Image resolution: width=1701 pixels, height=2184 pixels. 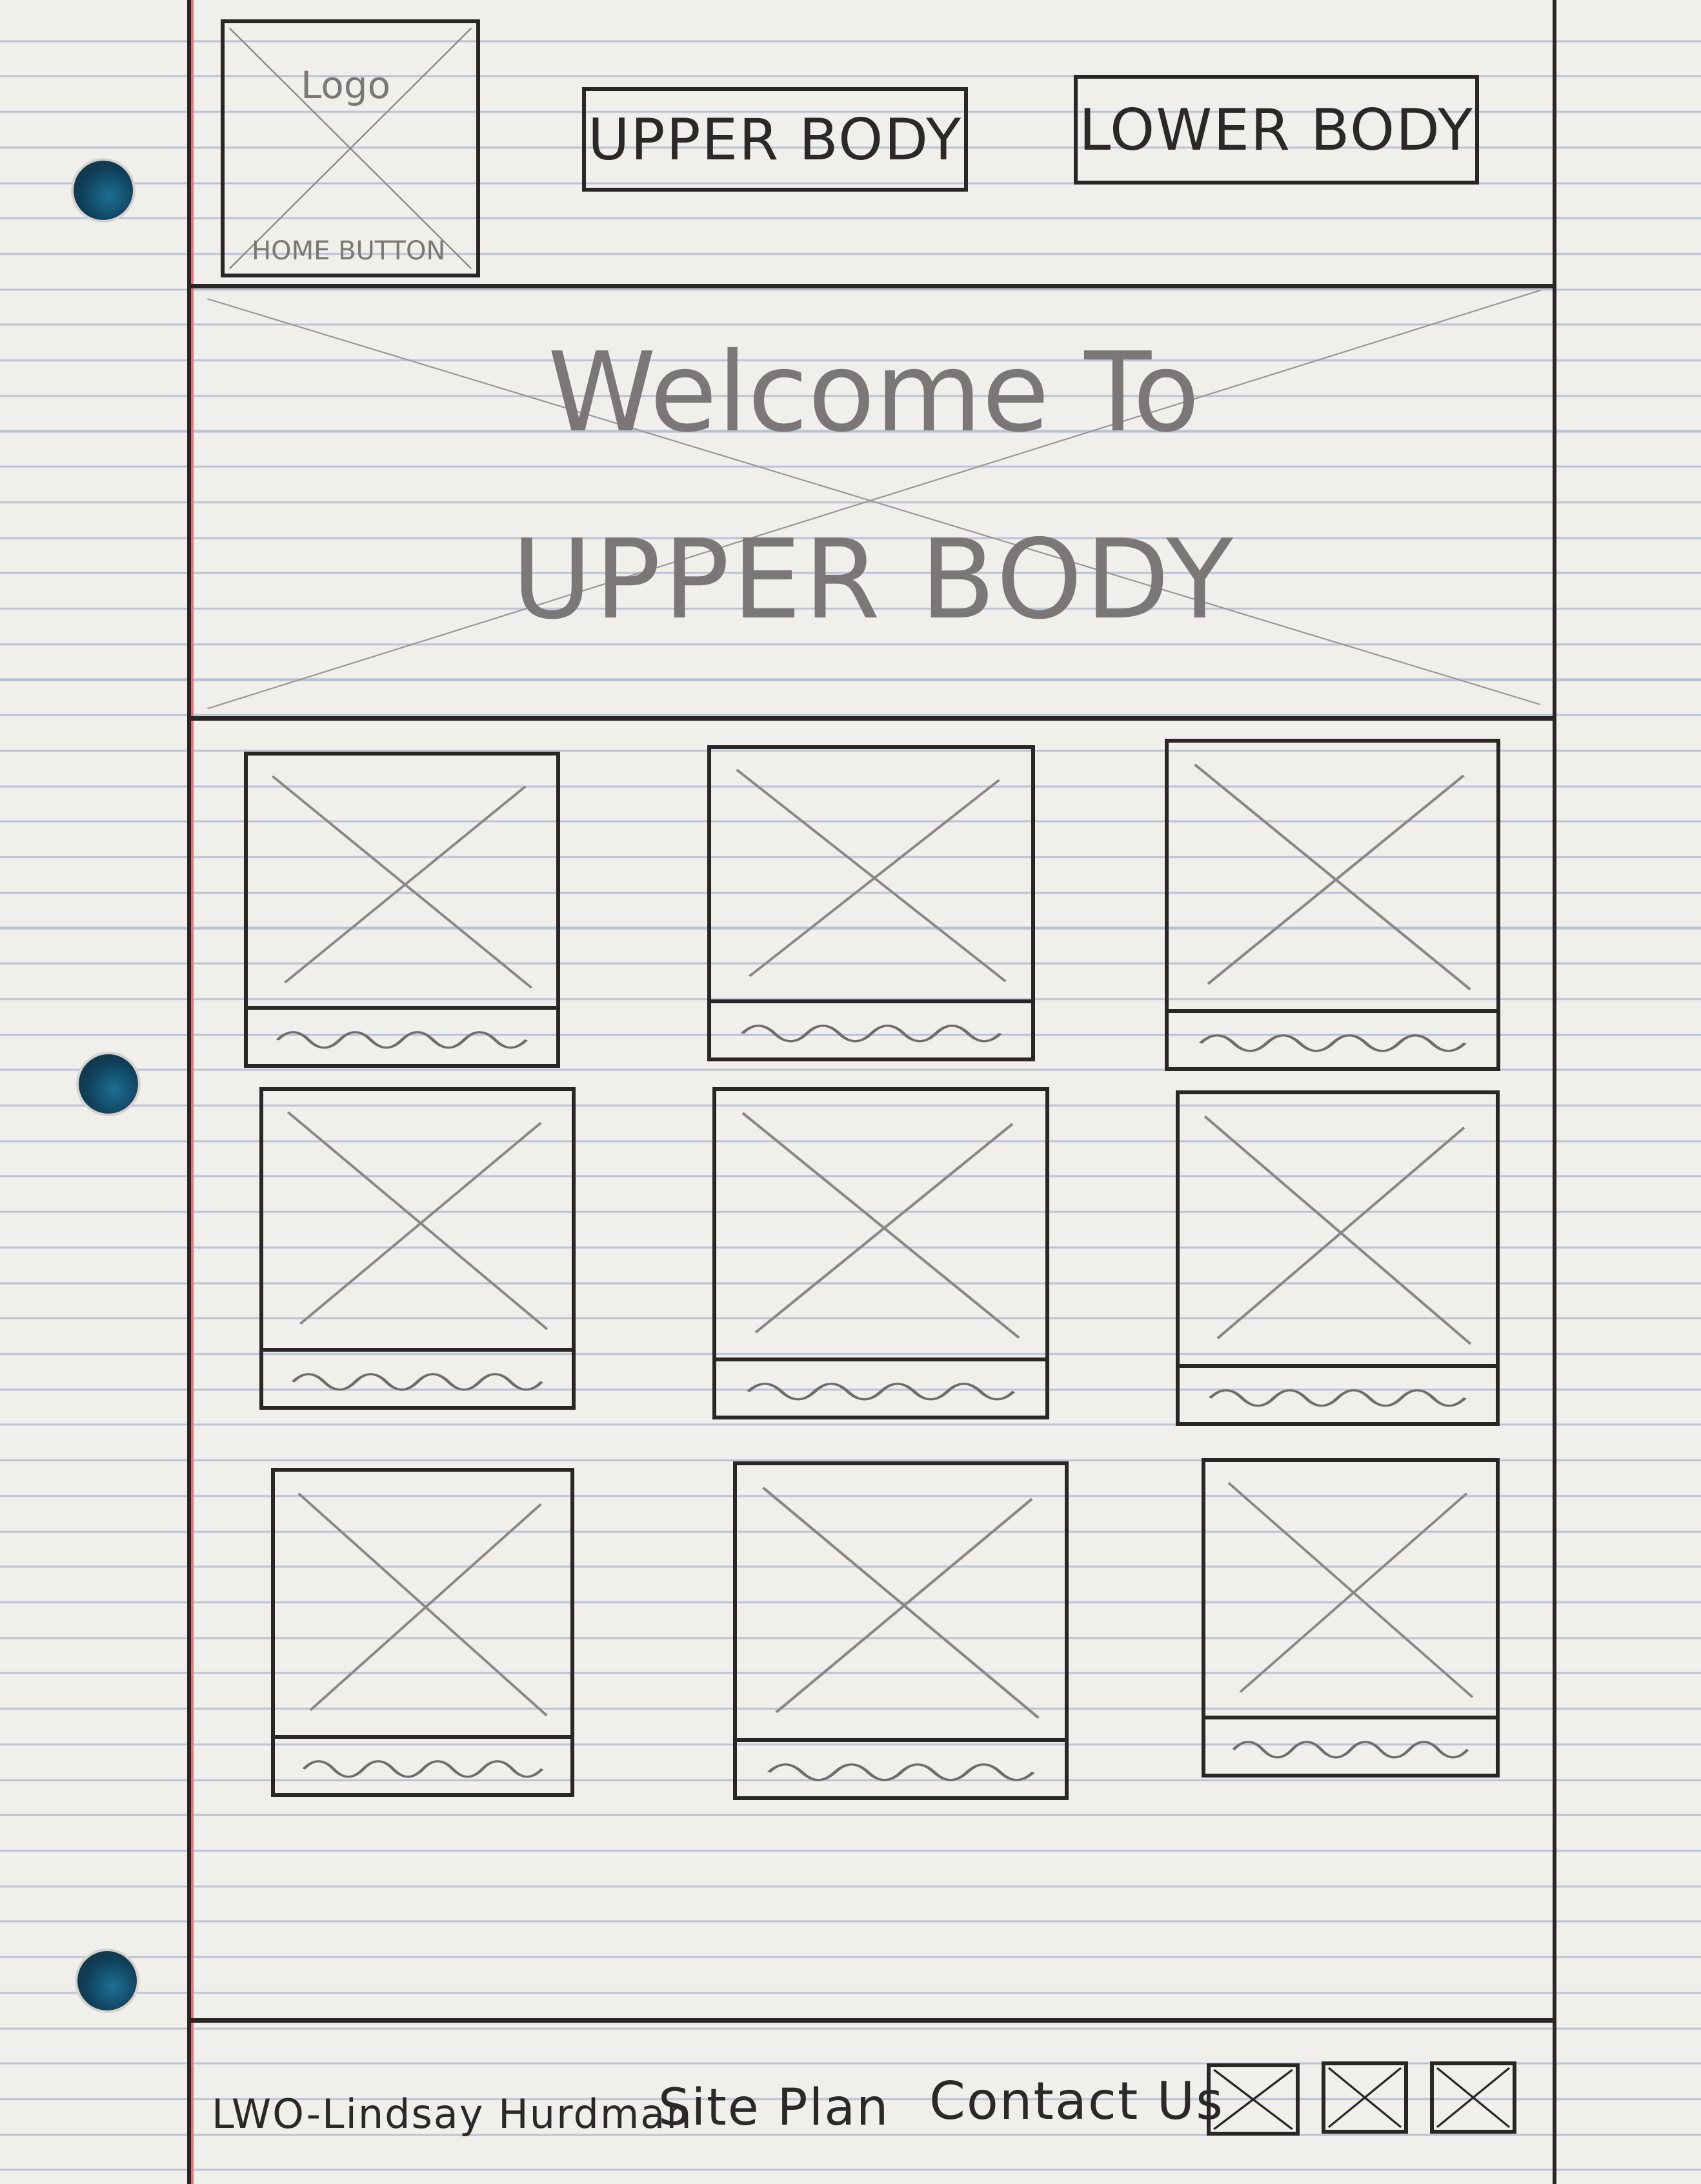 I want to click on nav-lower-body-button: LOWER BODY, so click(x=1276, y=130).